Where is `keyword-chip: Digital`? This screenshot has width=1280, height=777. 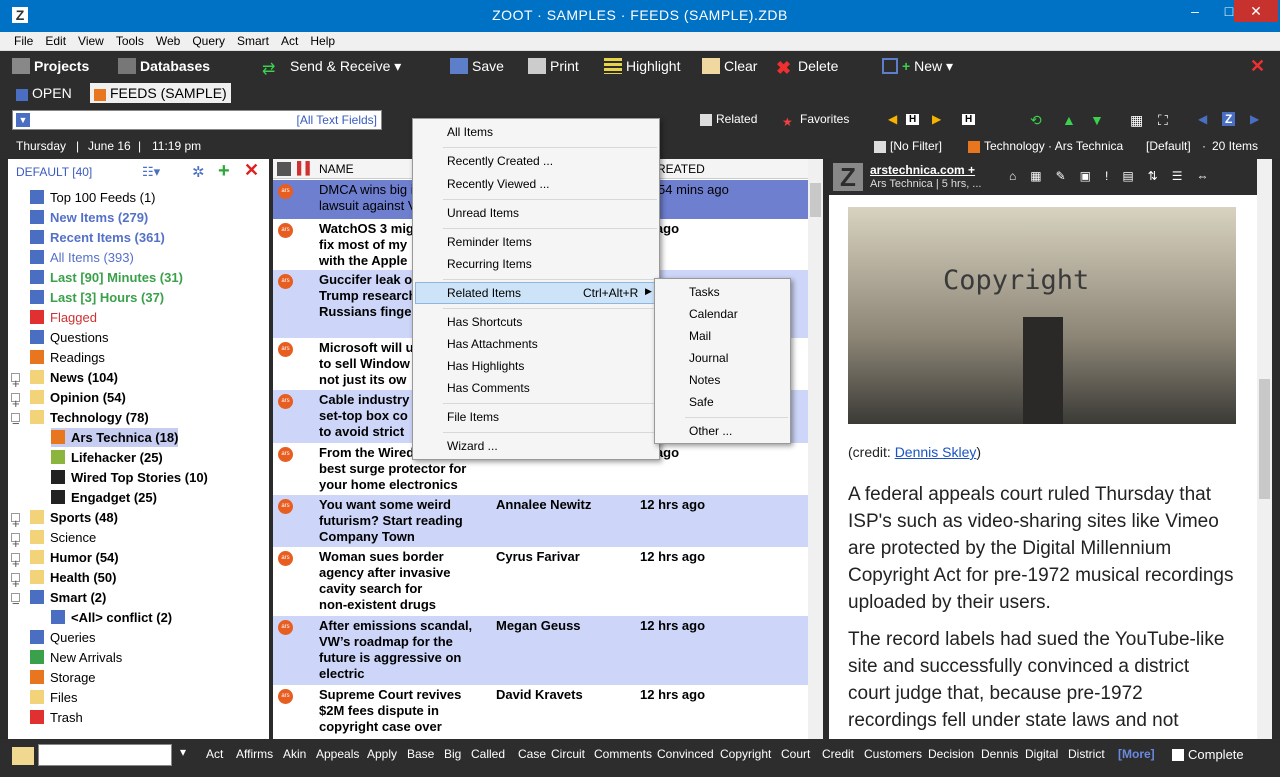
keyword-chip: Digital is located at coordinates (1041, 754).